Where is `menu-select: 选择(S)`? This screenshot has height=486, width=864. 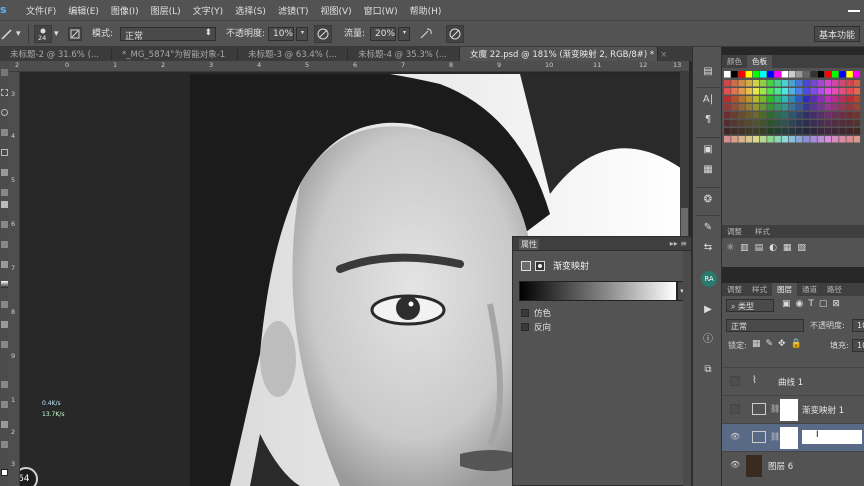
menu-select: 选择(S) is located at coordinates (250, 10).